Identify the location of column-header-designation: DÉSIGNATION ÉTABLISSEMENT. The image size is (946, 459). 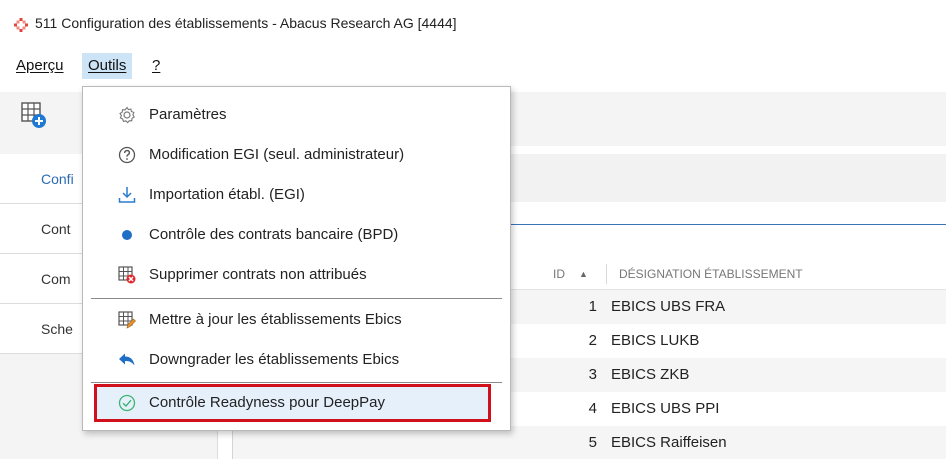
(711, 274).